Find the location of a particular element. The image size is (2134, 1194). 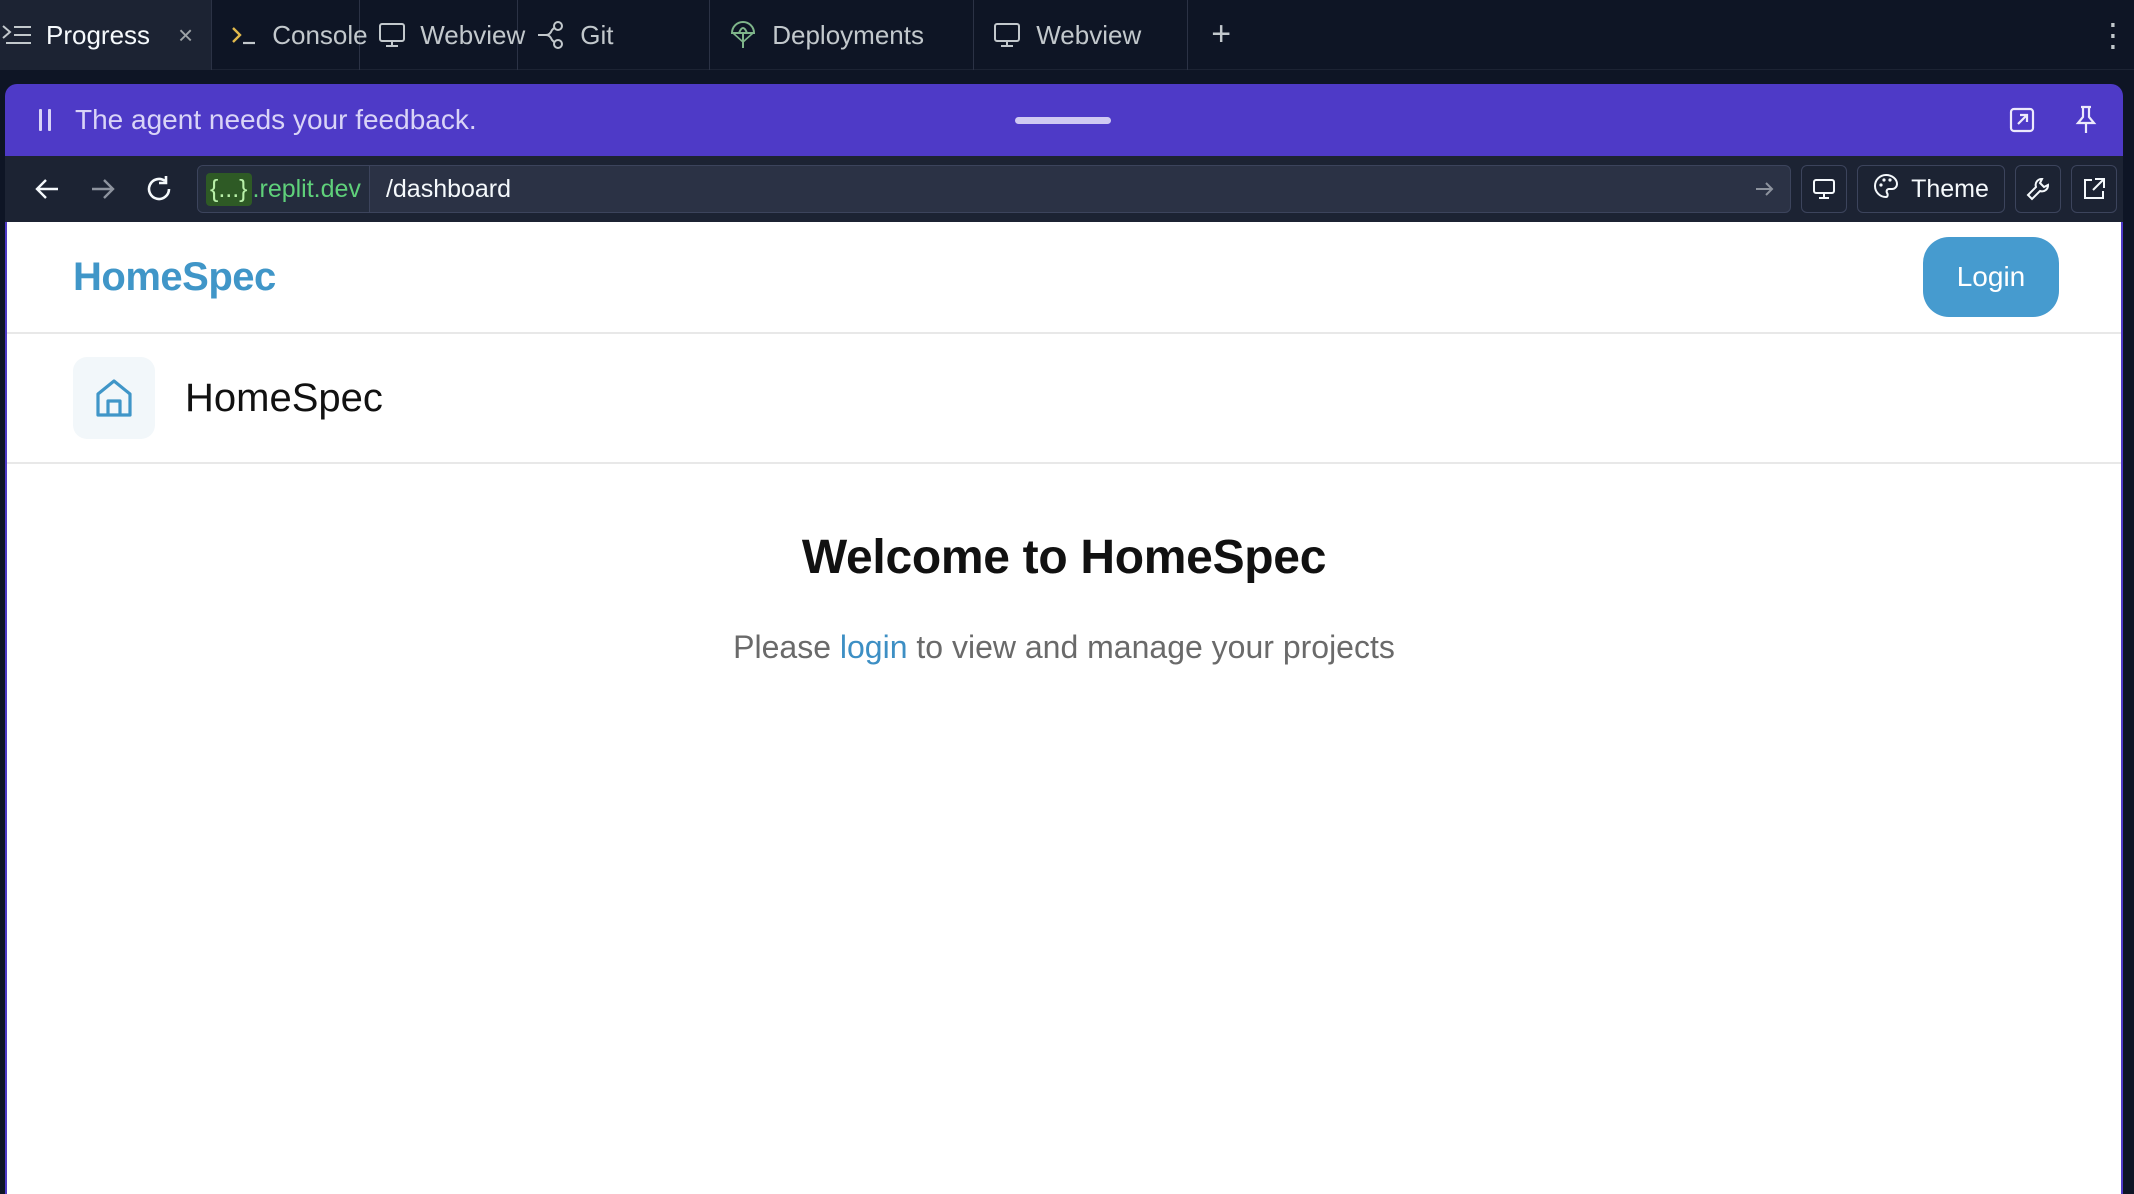

devtools-button is located at coordinates (2038, 189).